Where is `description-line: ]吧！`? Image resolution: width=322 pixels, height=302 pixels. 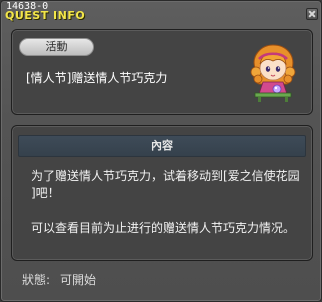
description-line: ]吧！ is located at coordinates (45, 193).